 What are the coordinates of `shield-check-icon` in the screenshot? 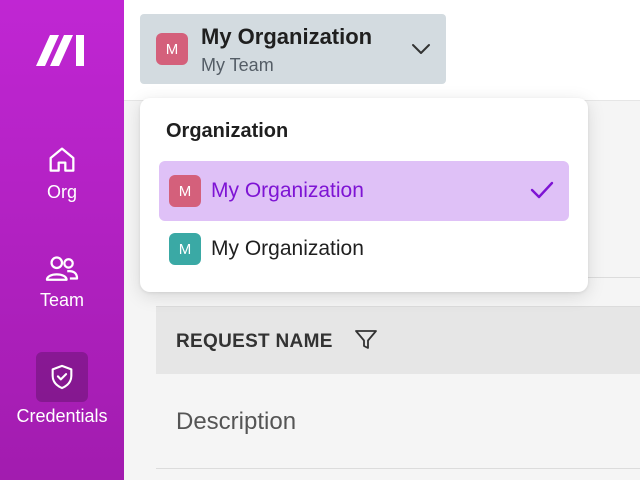 It's located at (62, 377).